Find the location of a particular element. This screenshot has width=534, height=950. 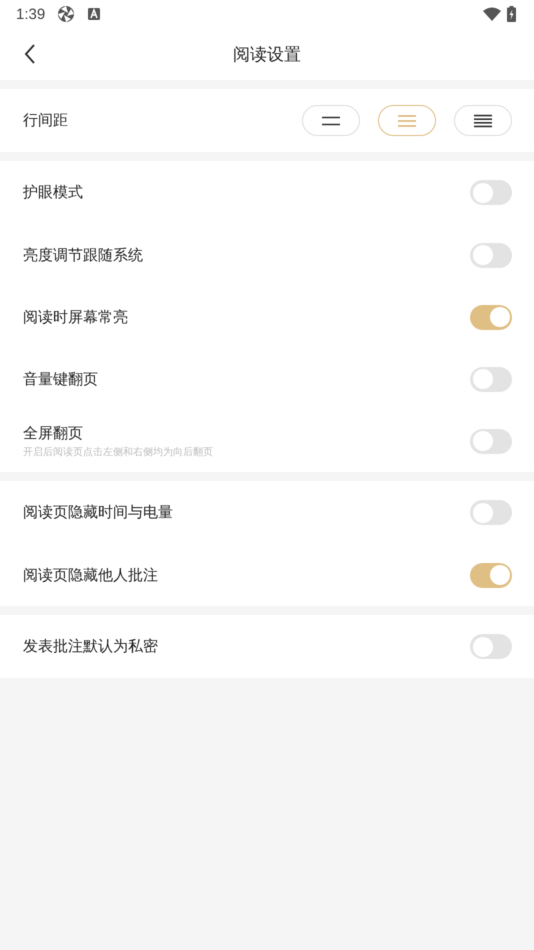

page-title: 阅读设置 is located at coordinates (267, 55).